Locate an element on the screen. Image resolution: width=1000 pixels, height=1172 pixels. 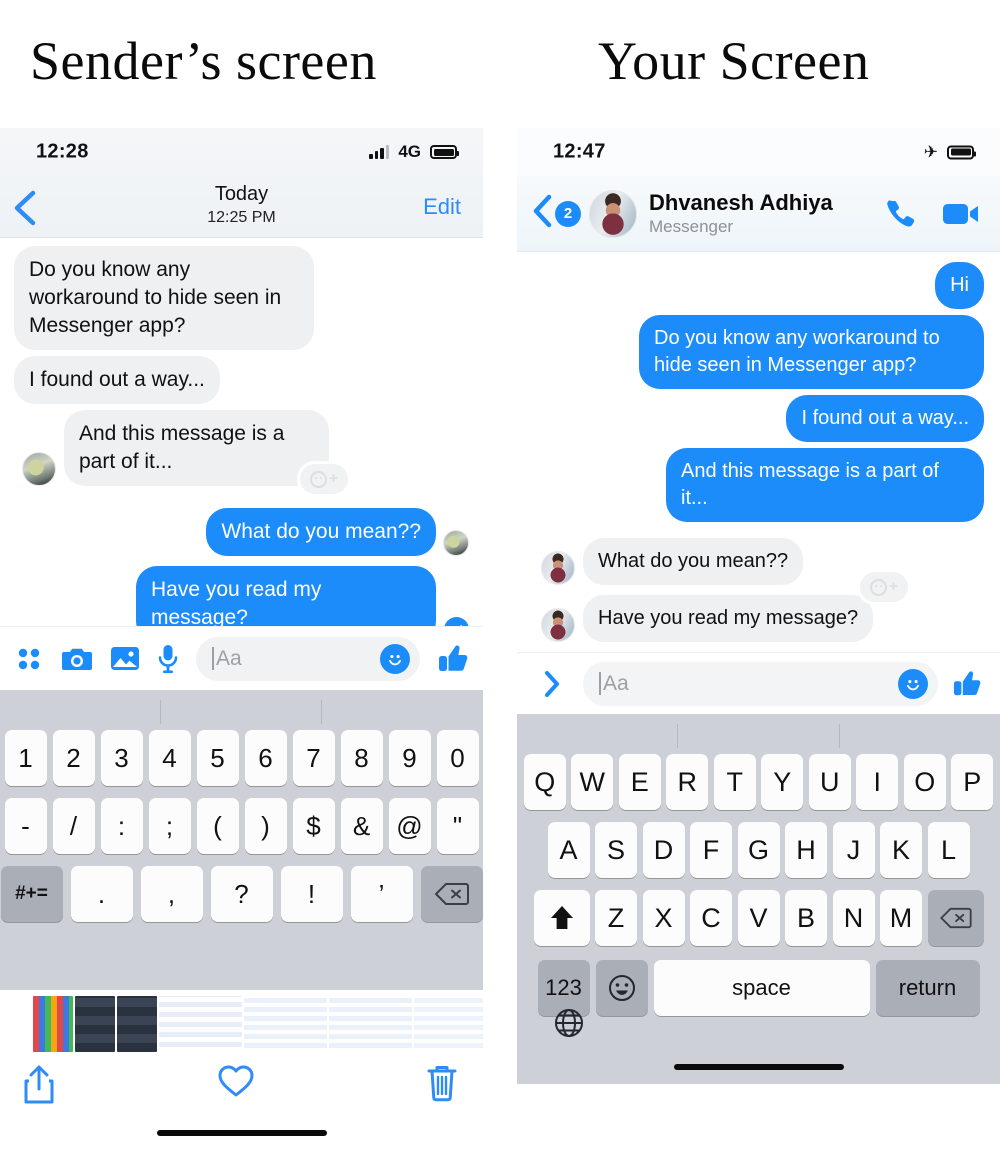
key-h: H is located at coordinates (806, 850).